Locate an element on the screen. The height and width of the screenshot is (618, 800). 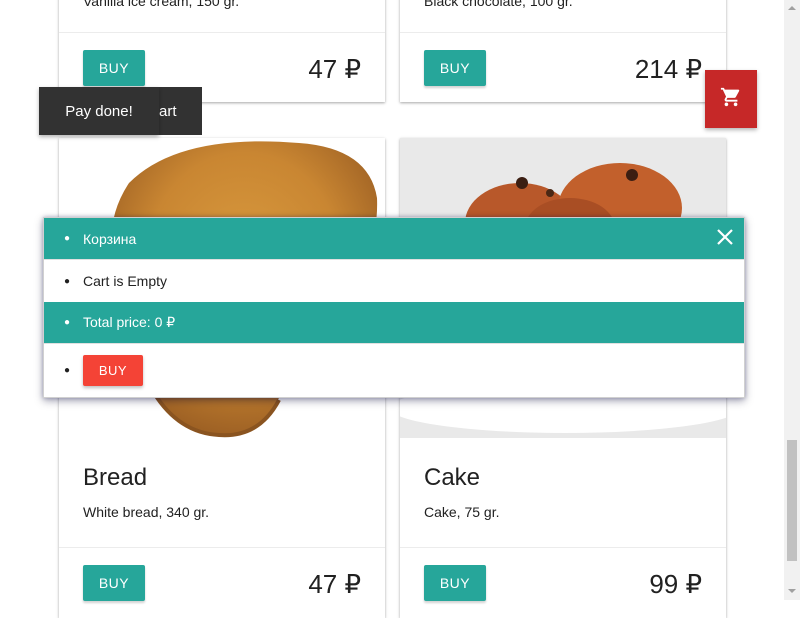
product-price: 99 ₽ is located at coordinates (675, 584).